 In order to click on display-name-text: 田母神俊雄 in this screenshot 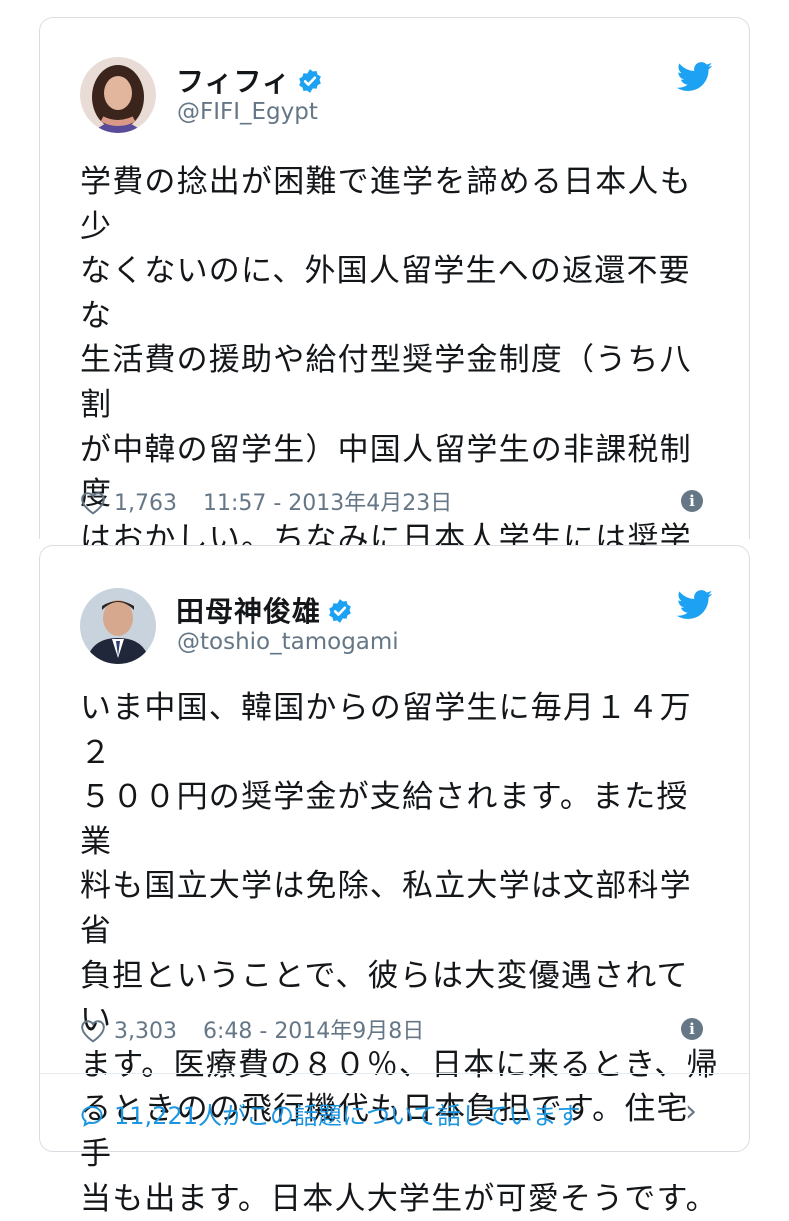, I will do `click(248, 611)`.